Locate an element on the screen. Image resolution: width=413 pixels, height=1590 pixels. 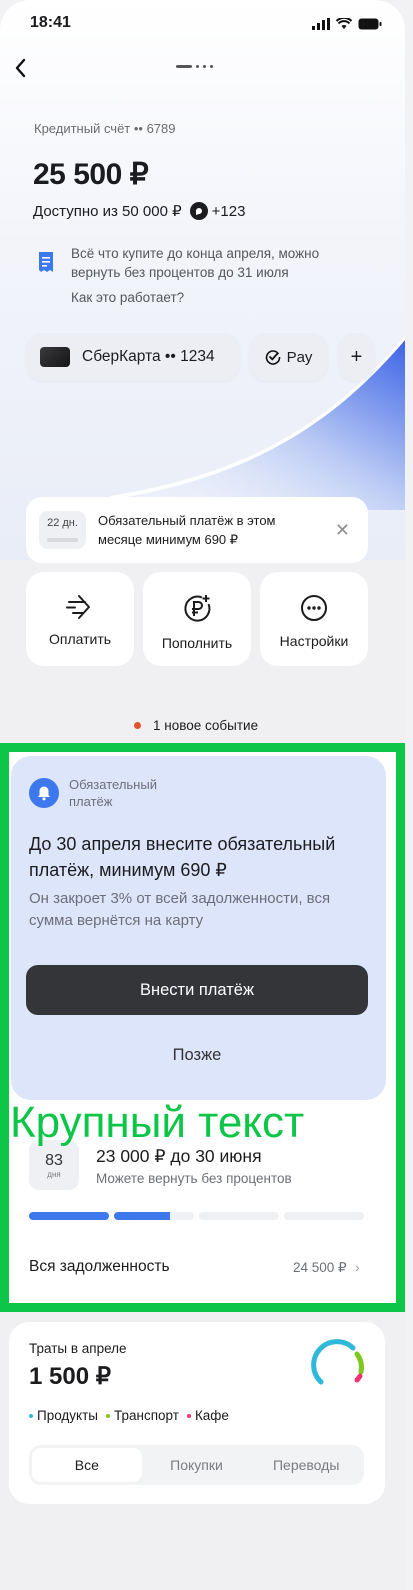
action-top-up: Пополнить is located at coordinates (197, 619).